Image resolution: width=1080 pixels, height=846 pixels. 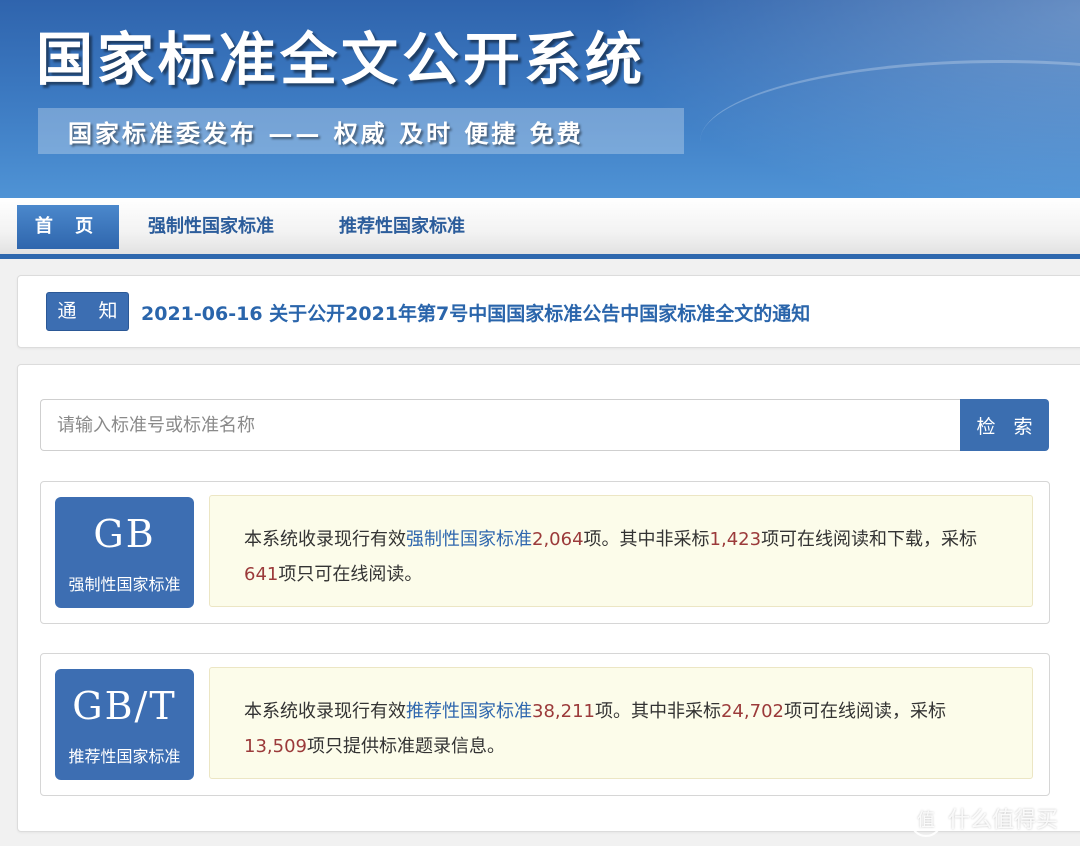 I want to click on gbt-logo-button: GB/T 推荐性国家标准, so click(x=124, y=724).